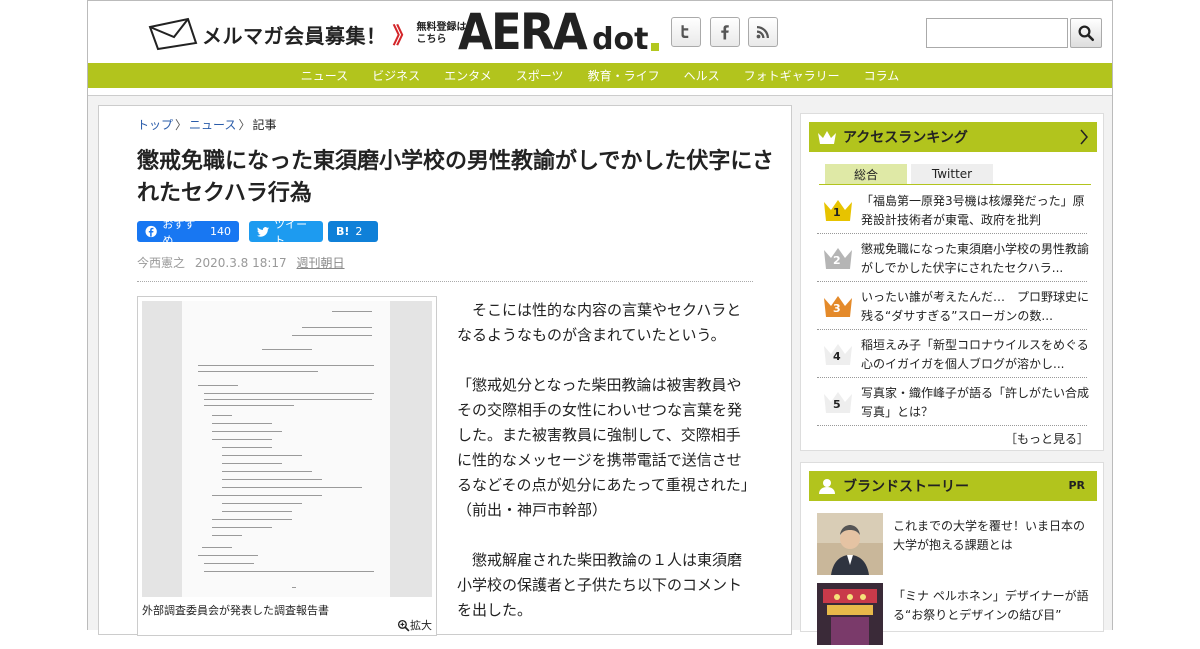 Image resolution: width=1200 pixels, height=649 pixels. I want to click on rss-button, so click(763, 32).